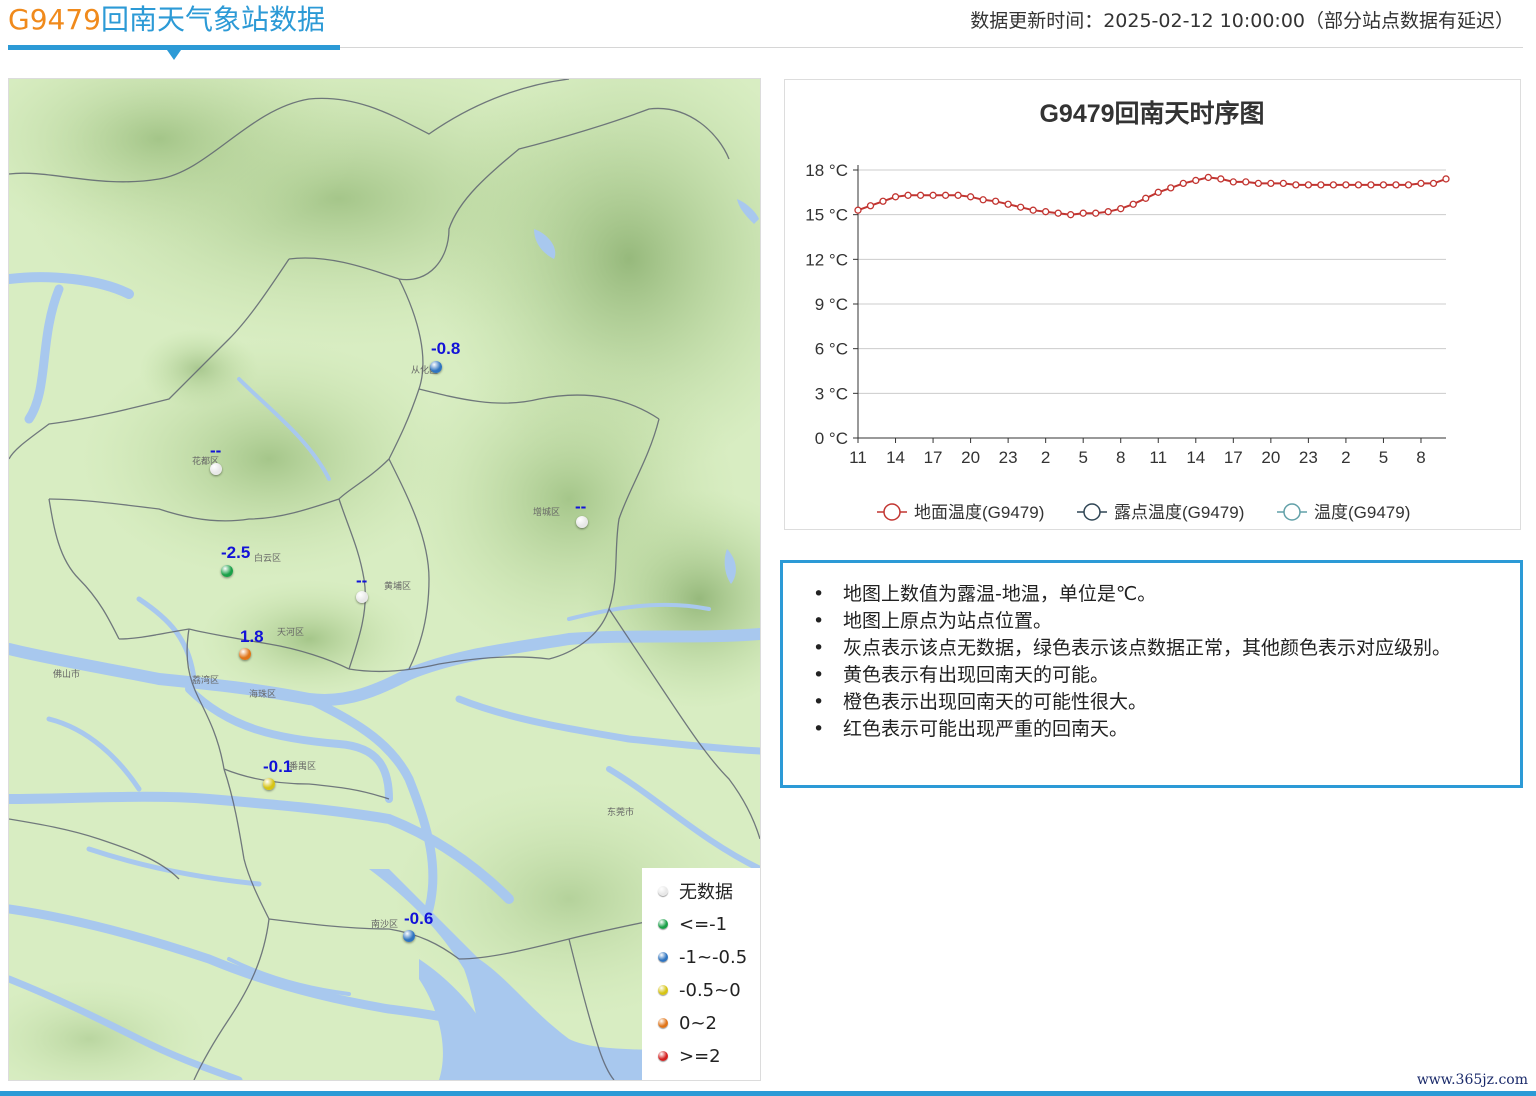 This screenshot has height=1096, width=1536. I want to click on legend-item: -1~-0.5, so click(702, 957).